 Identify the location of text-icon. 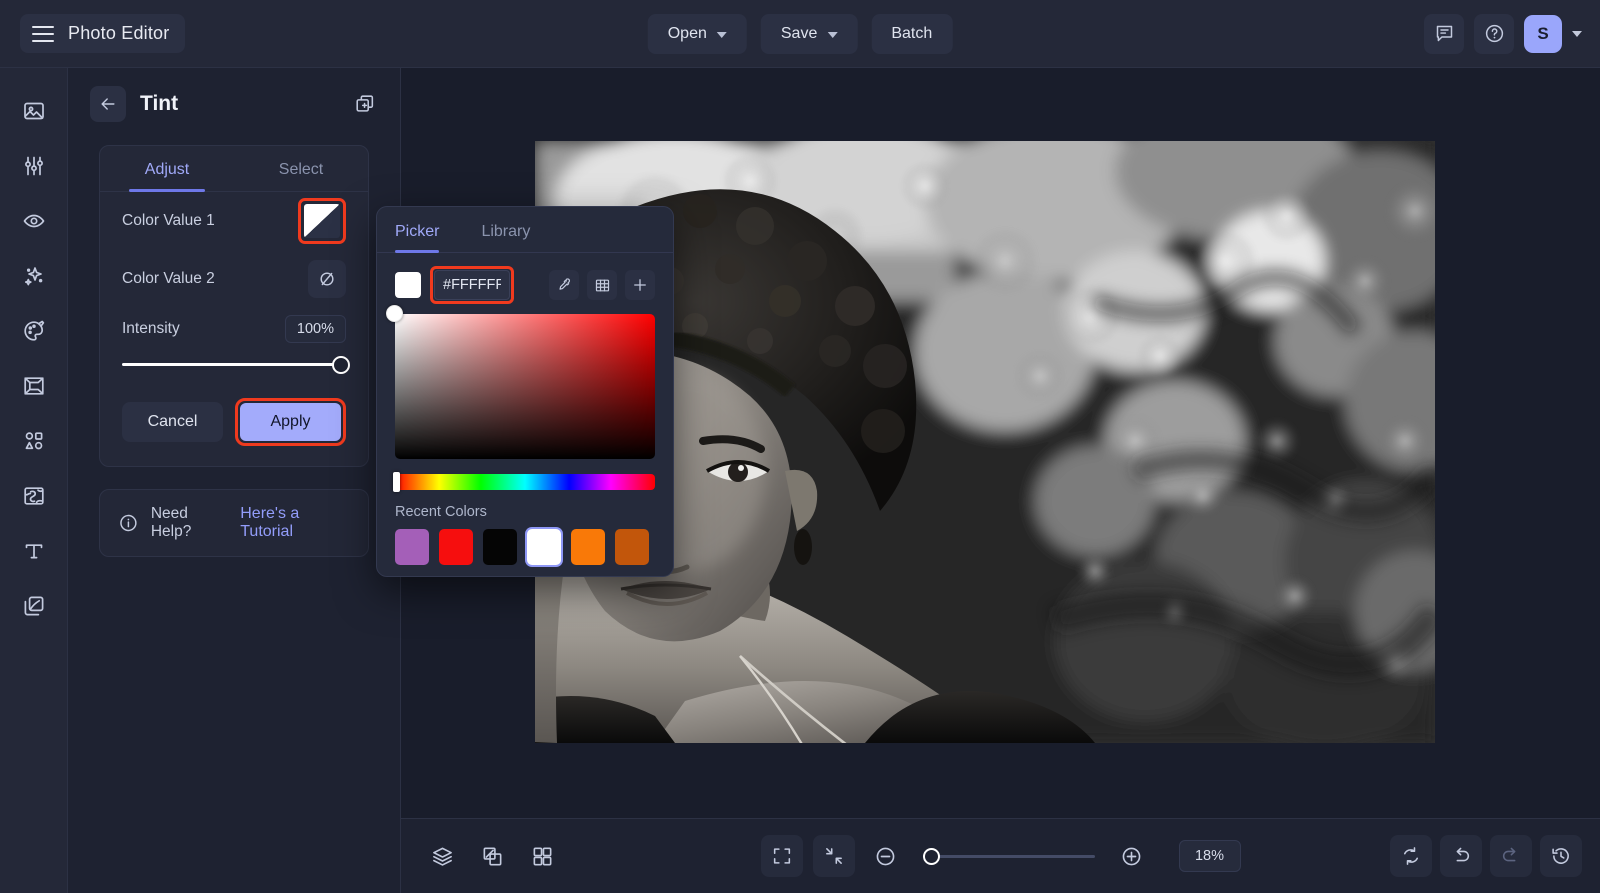
(33, 551).